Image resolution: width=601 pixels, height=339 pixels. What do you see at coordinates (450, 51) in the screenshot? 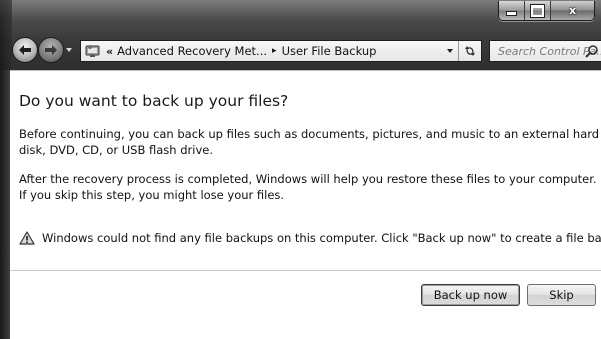
I see `address-dropdown-icon` at bounding box center [450, 51].